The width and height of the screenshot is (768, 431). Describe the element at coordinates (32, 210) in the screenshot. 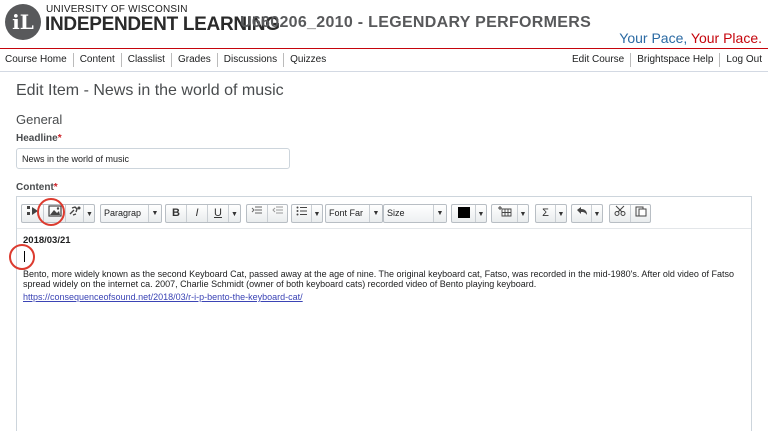

I see `insert-stuff-icon` at that location.